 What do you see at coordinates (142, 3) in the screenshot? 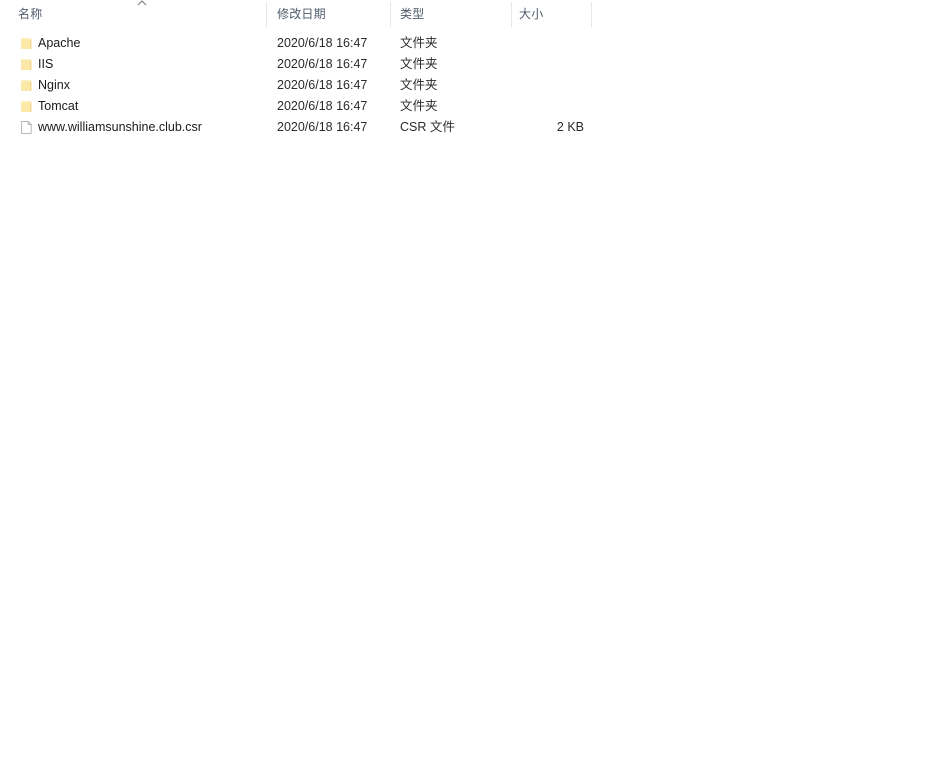
I see `sort-ascending-icon` at bounding box center [142, 3].